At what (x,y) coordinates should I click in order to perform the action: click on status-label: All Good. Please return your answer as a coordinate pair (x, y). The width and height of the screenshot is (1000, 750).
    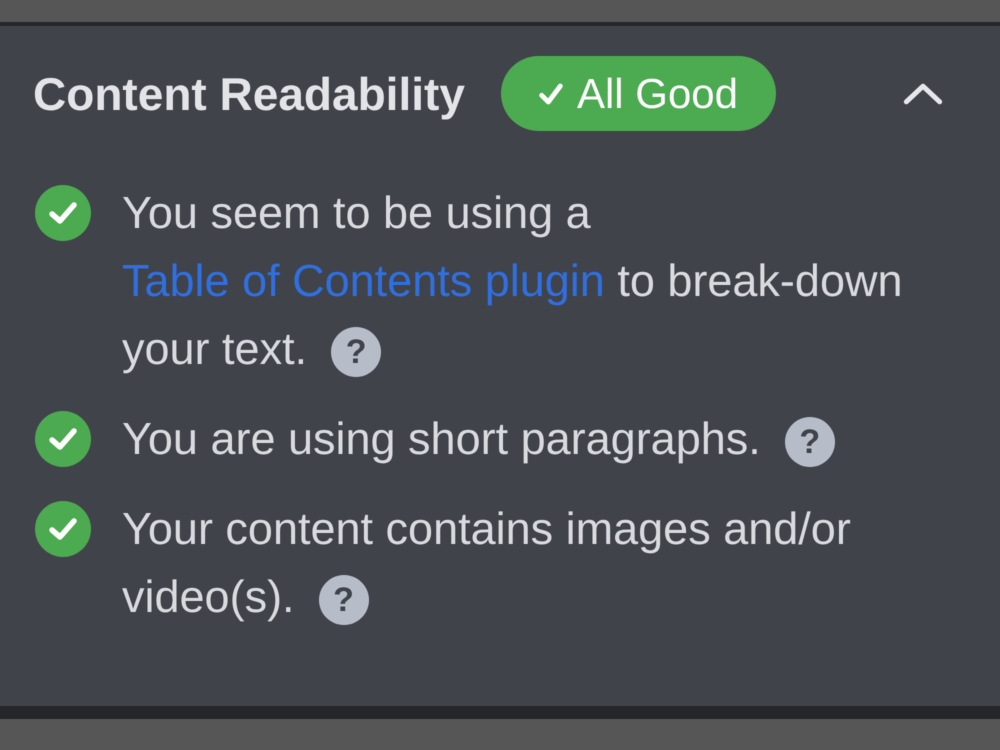
    Looking at the image, I should click on (657, 94).